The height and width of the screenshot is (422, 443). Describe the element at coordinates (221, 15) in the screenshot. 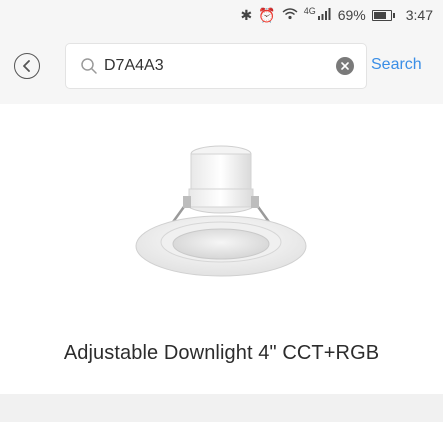

I see `status-bar: ✱ ⏰ 4G 69% 3:47` at that location.